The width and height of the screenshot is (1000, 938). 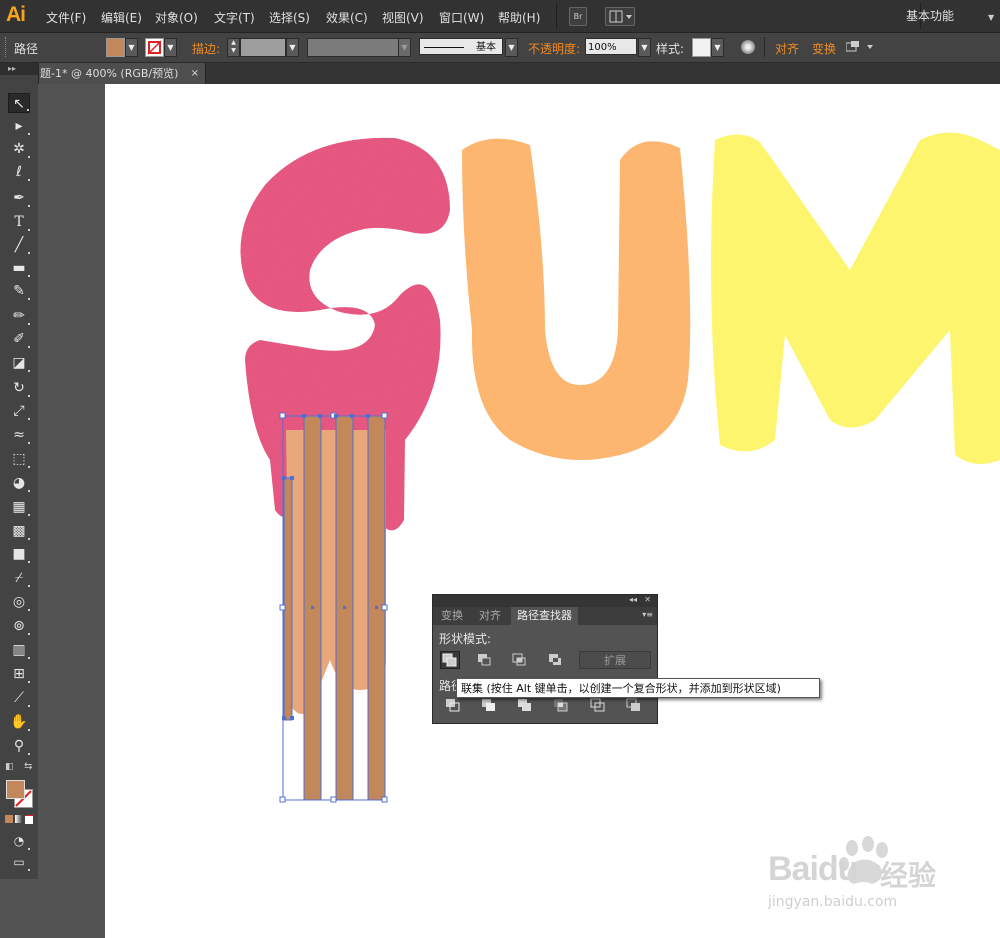 I want to click on direct-selection-tool-icon: ▸, so click(x=19, y=126).